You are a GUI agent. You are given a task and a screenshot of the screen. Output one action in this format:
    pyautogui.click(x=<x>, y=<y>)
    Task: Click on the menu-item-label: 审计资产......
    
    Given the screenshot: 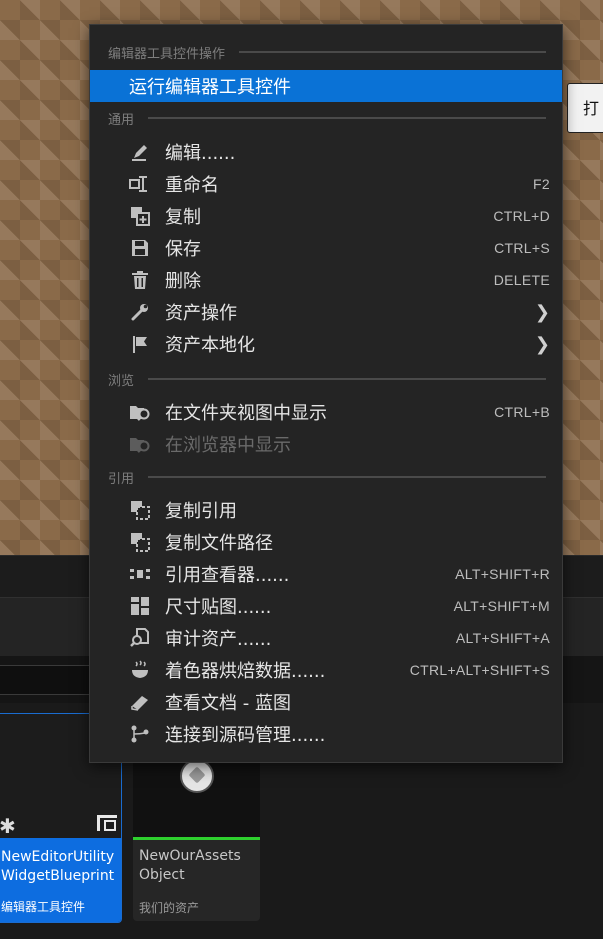 What is the action you would take?
    pyautogui.click(x=218, y=639)
    